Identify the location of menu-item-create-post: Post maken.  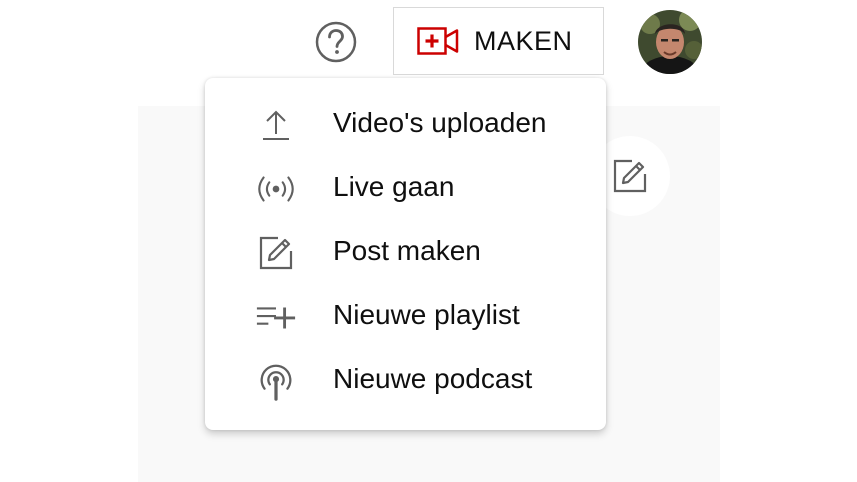
(405, 252).